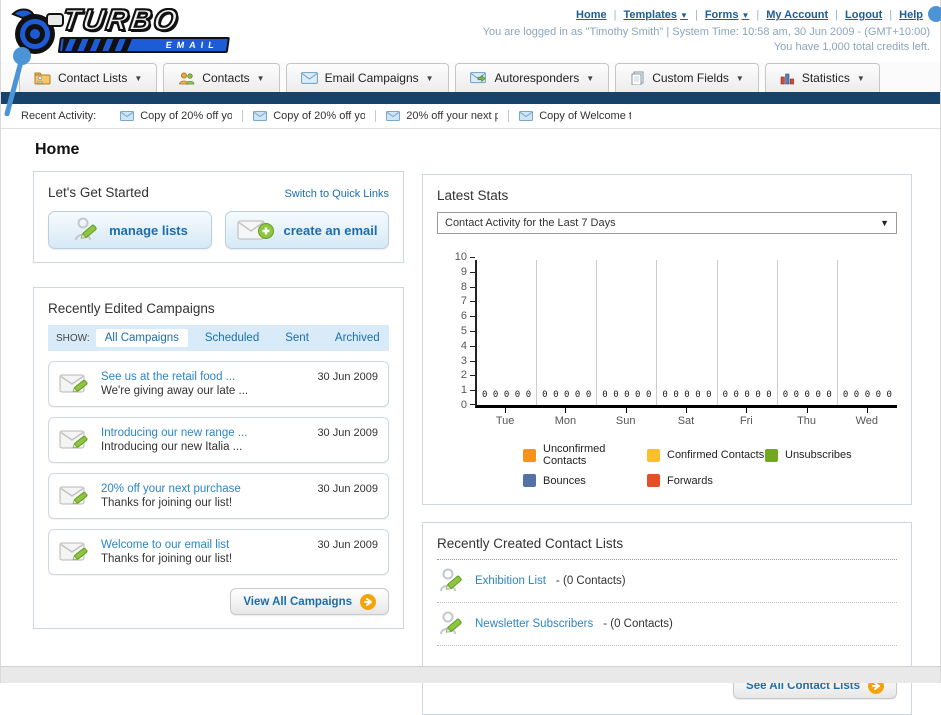  What do you see at coordinates (42, 78) in the screenshot?
I see `folder-user-icon` at bounding box center [42, 78].